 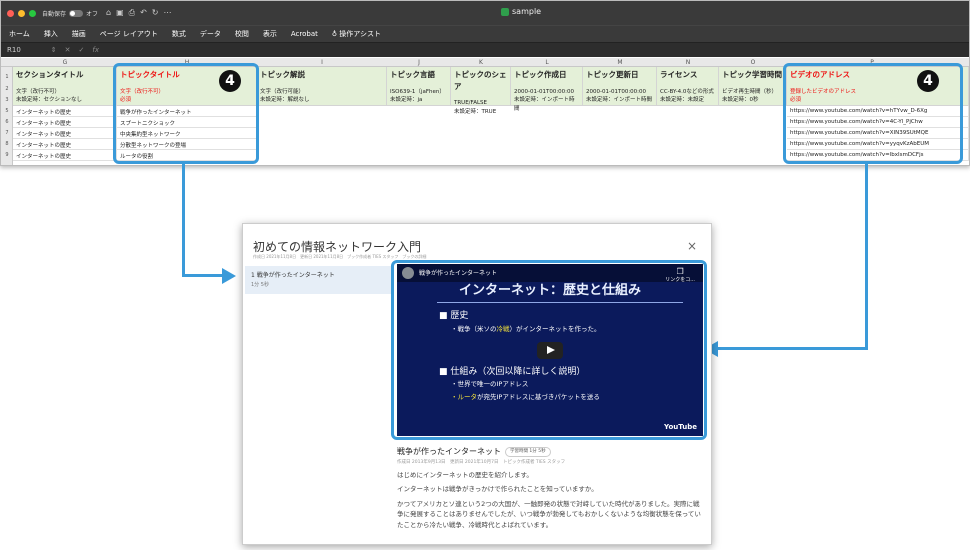 What do you see at coordinates (242, 34) in the screenshot?
I see `tab-review: 校閲` at bounding box center [242, 34].